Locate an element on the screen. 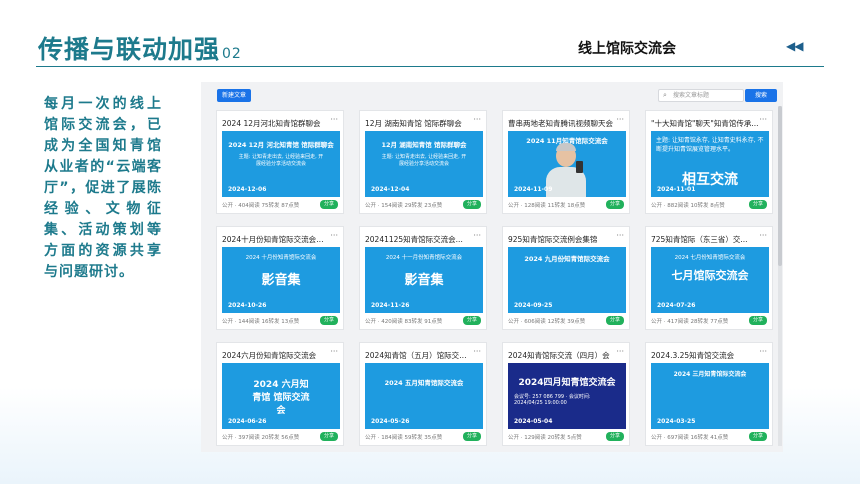 The width and height of the screenshot is (860, 484). scrollbar-thumb is located at coordinates (780, 186).